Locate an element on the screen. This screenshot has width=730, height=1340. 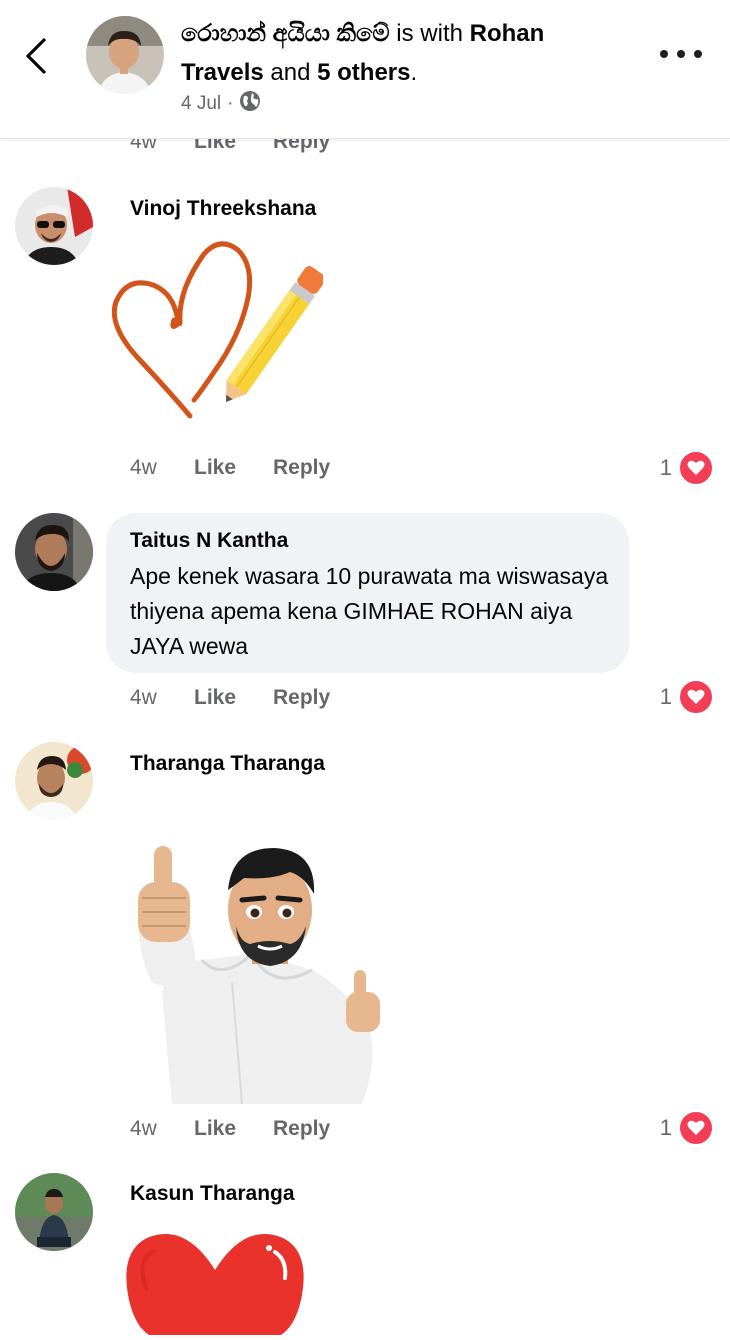
commenter-name: Taitus N Kantha is located at coordinates (209, 541).